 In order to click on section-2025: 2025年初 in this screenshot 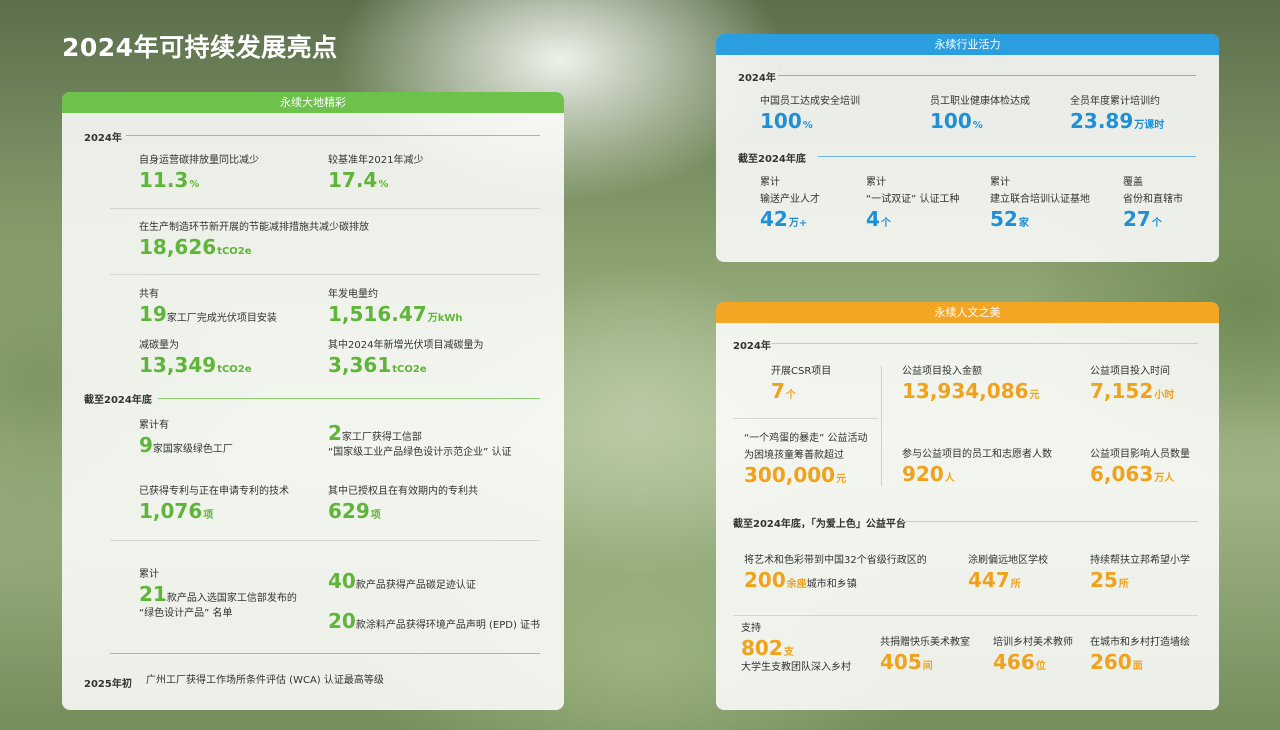, I will do `click(108, 684)`.